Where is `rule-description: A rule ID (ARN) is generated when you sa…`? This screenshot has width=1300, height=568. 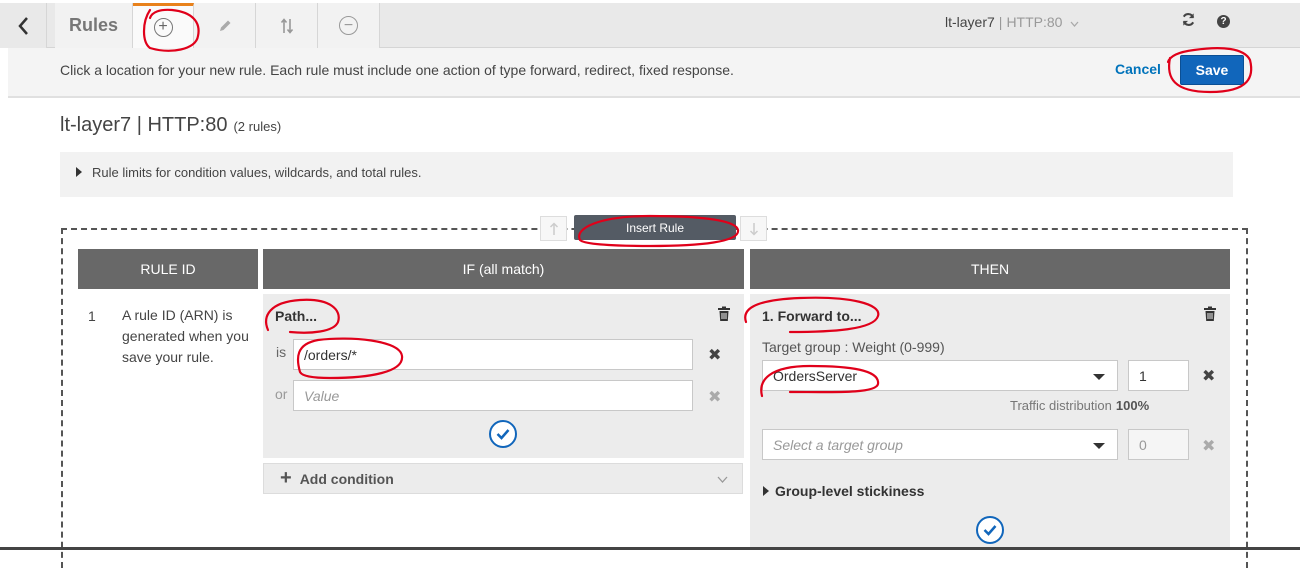 rule-description: A rule ID (ARN) is generated when you sa… is located at coordinates (185, 336).